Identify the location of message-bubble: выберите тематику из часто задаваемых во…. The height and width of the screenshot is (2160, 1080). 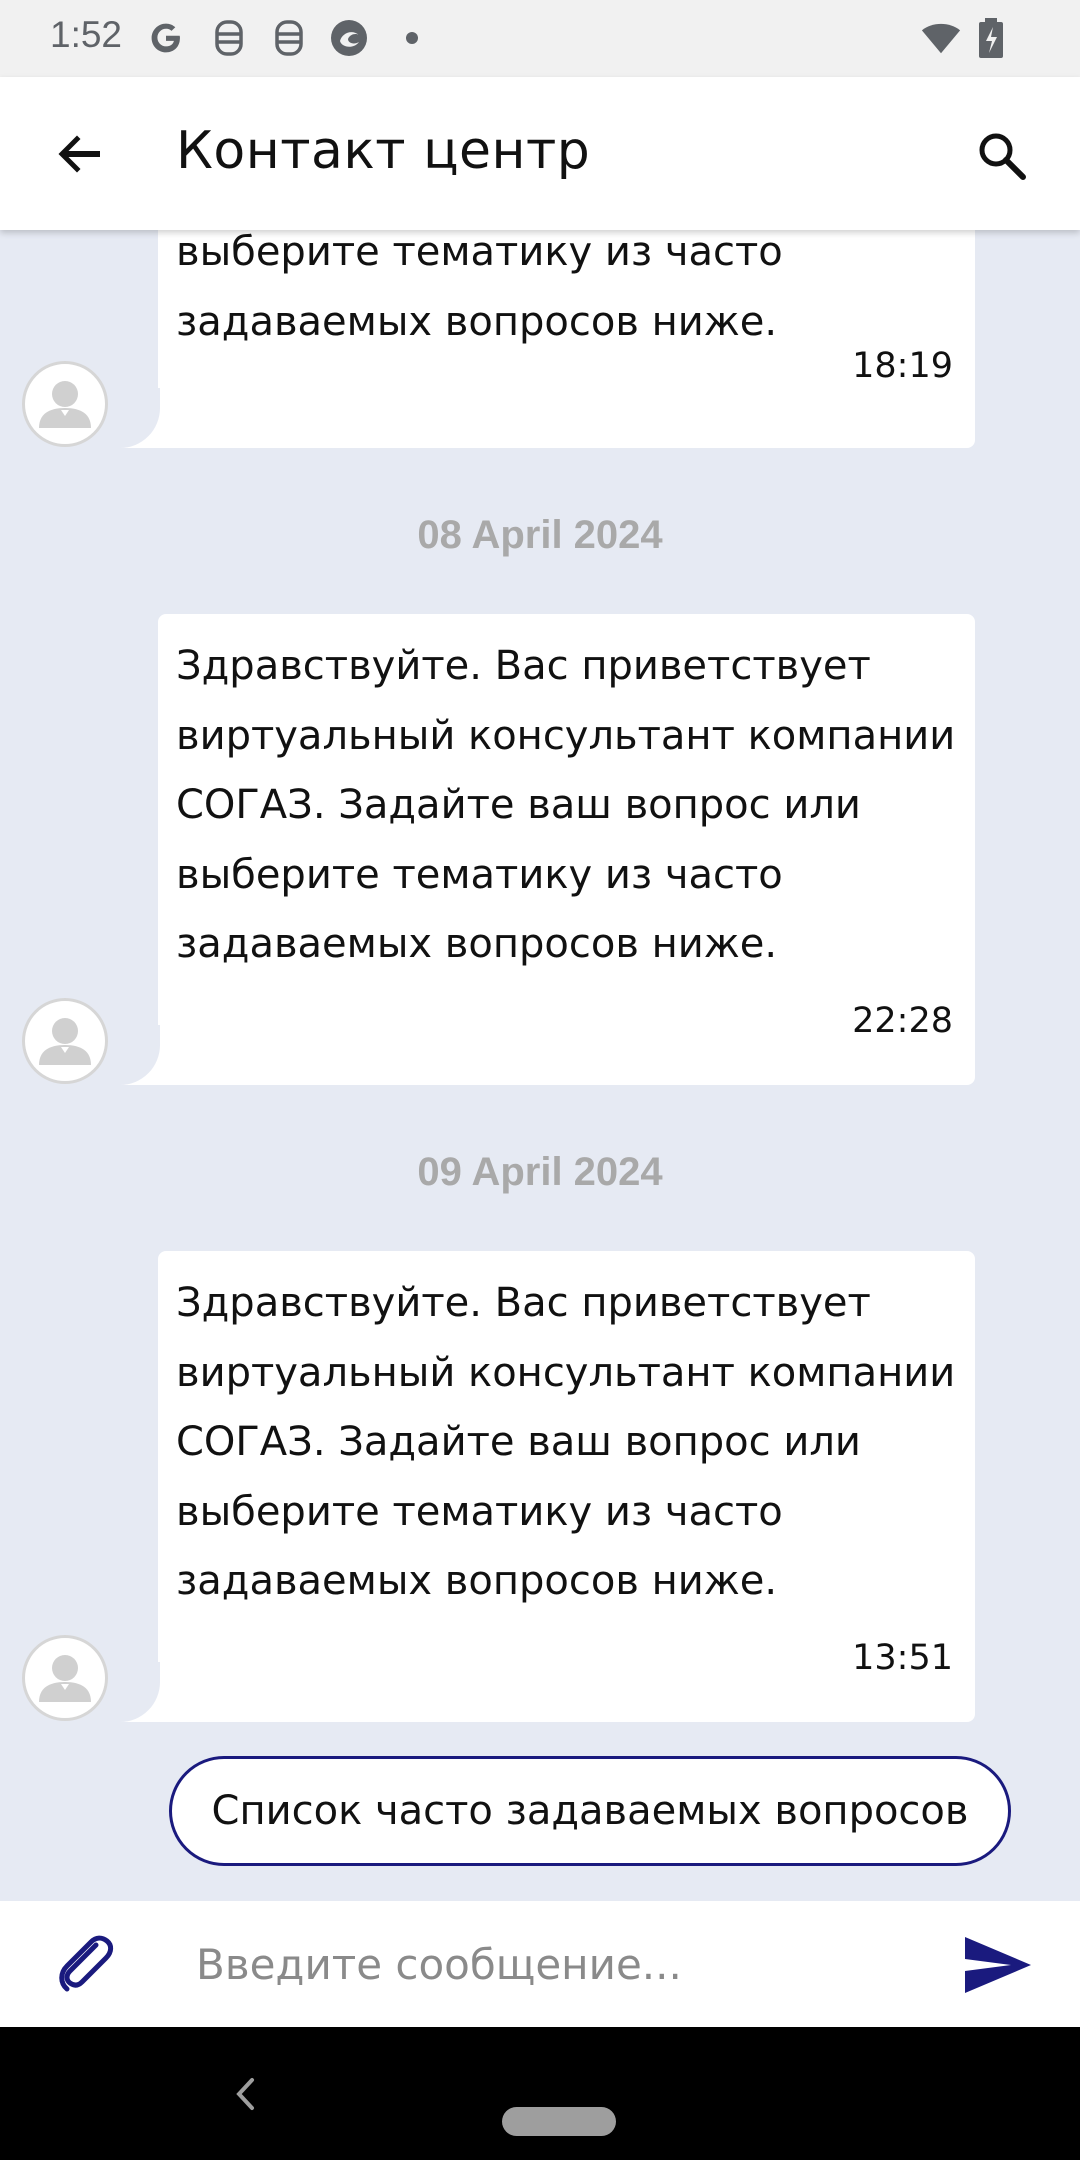
(566, 339).